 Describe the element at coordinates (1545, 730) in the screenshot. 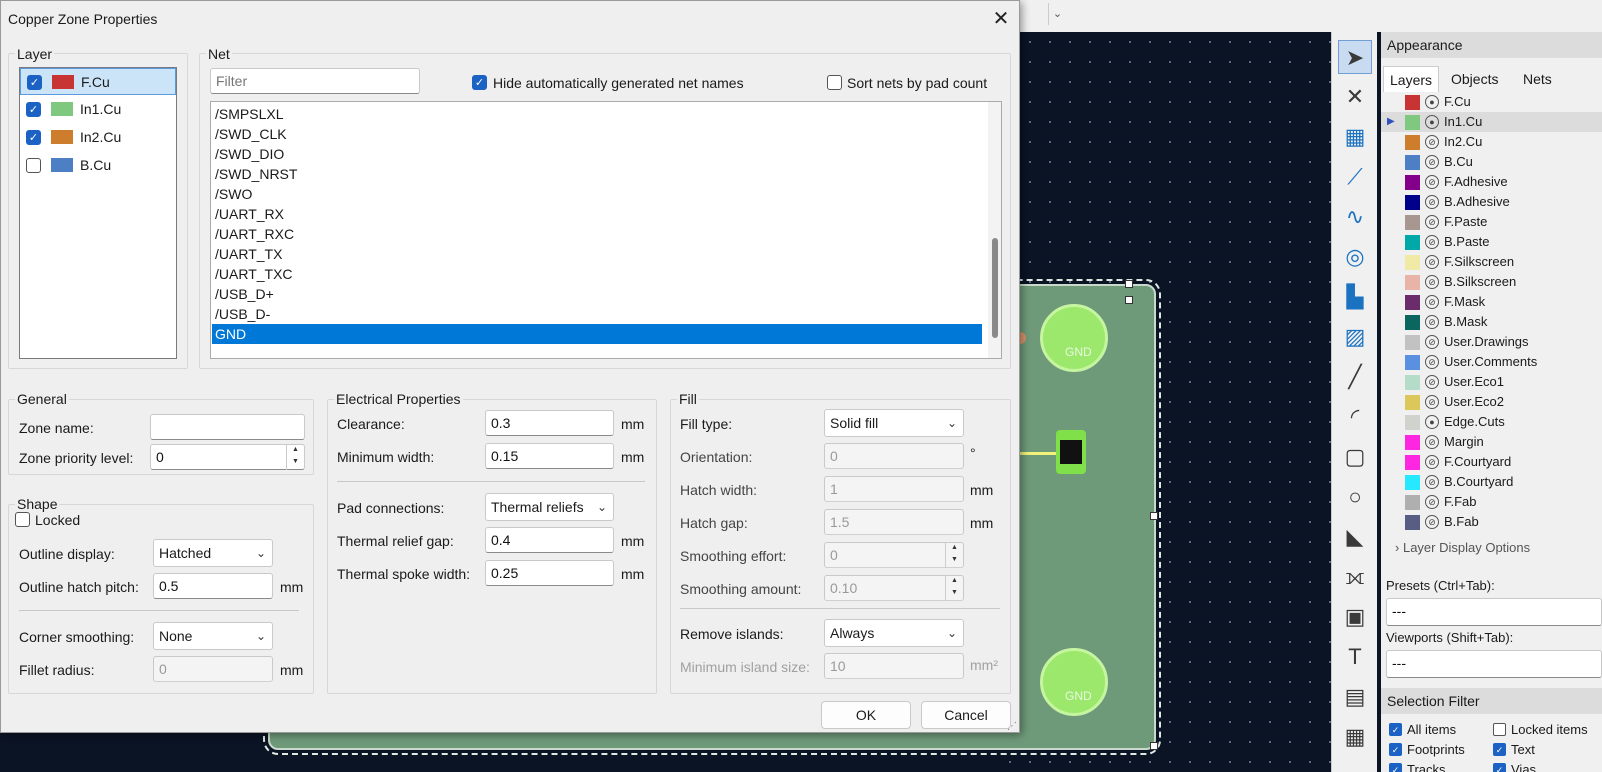

I see `selection-filter-item: Locked items` at that location.